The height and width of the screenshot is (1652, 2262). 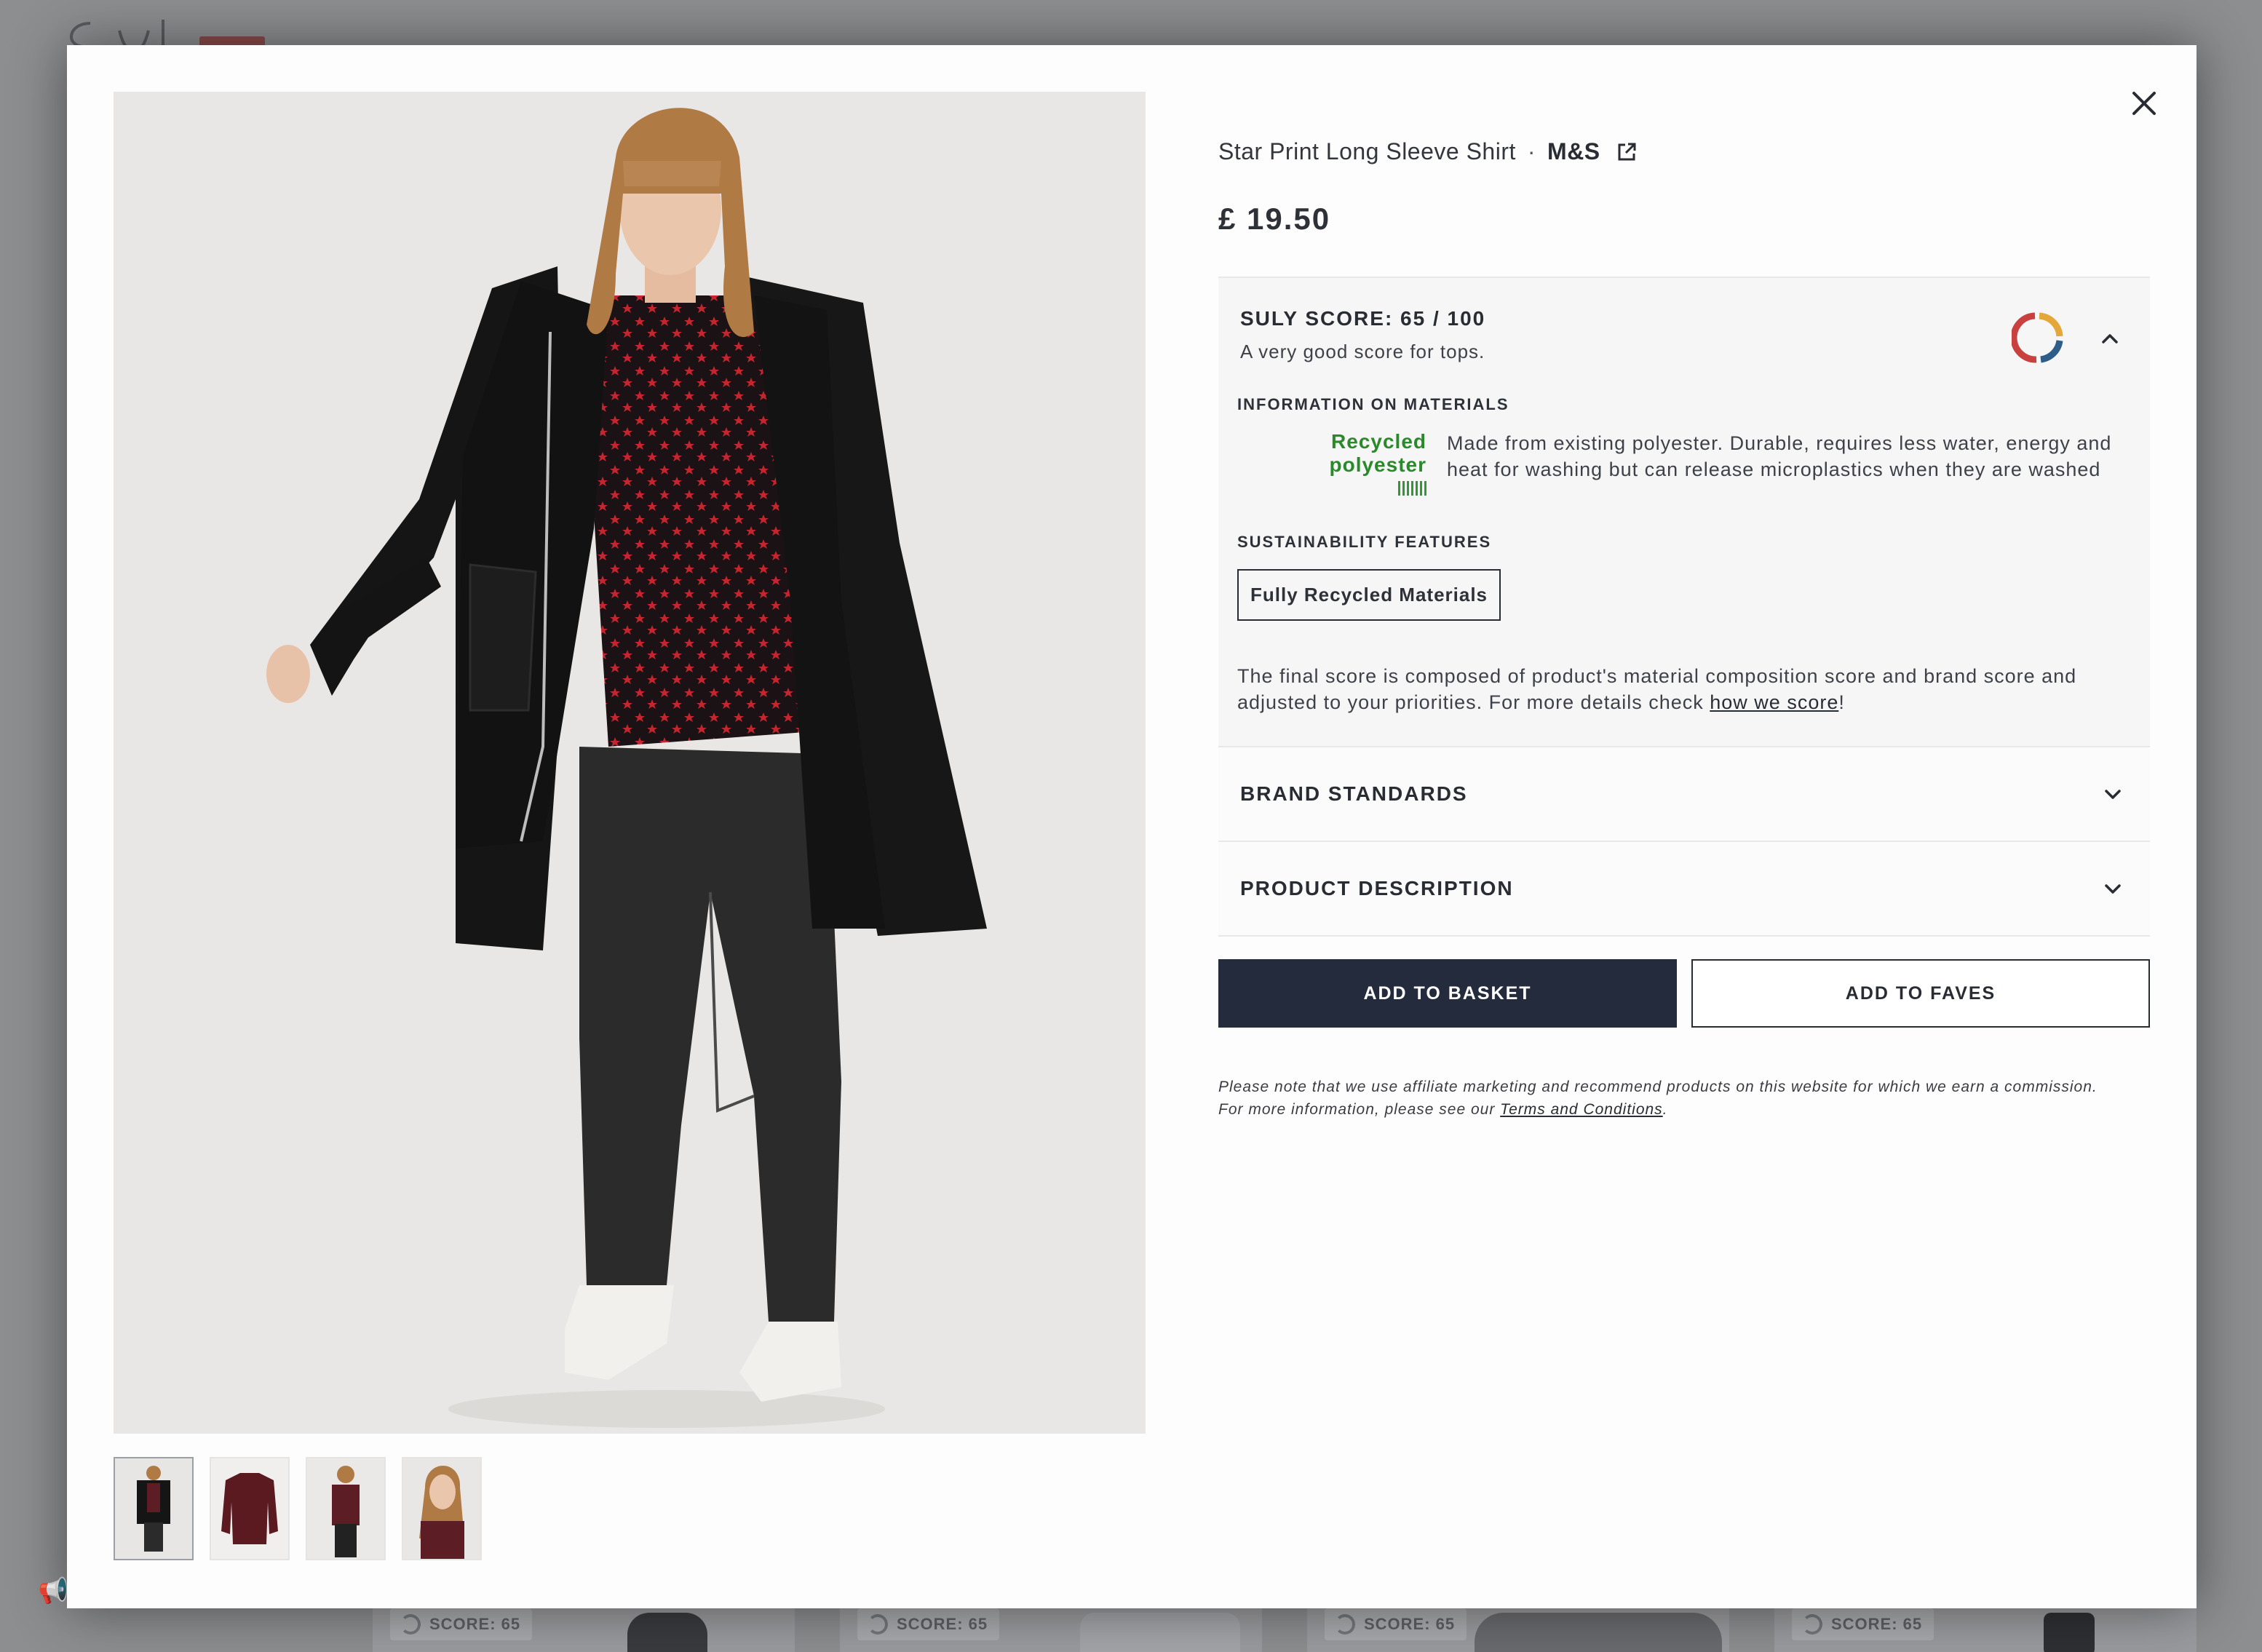 I want to click on action-buttons: ADD TO BASKET ADD TO FAVES, so click(x=1684, y=993).